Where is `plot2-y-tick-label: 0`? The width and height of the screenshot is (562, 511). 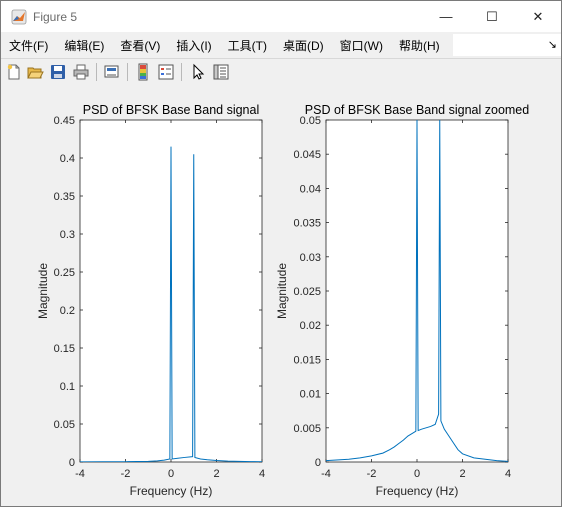 plot2-y-tick-label: 0 is located at coordinates (318, 463).